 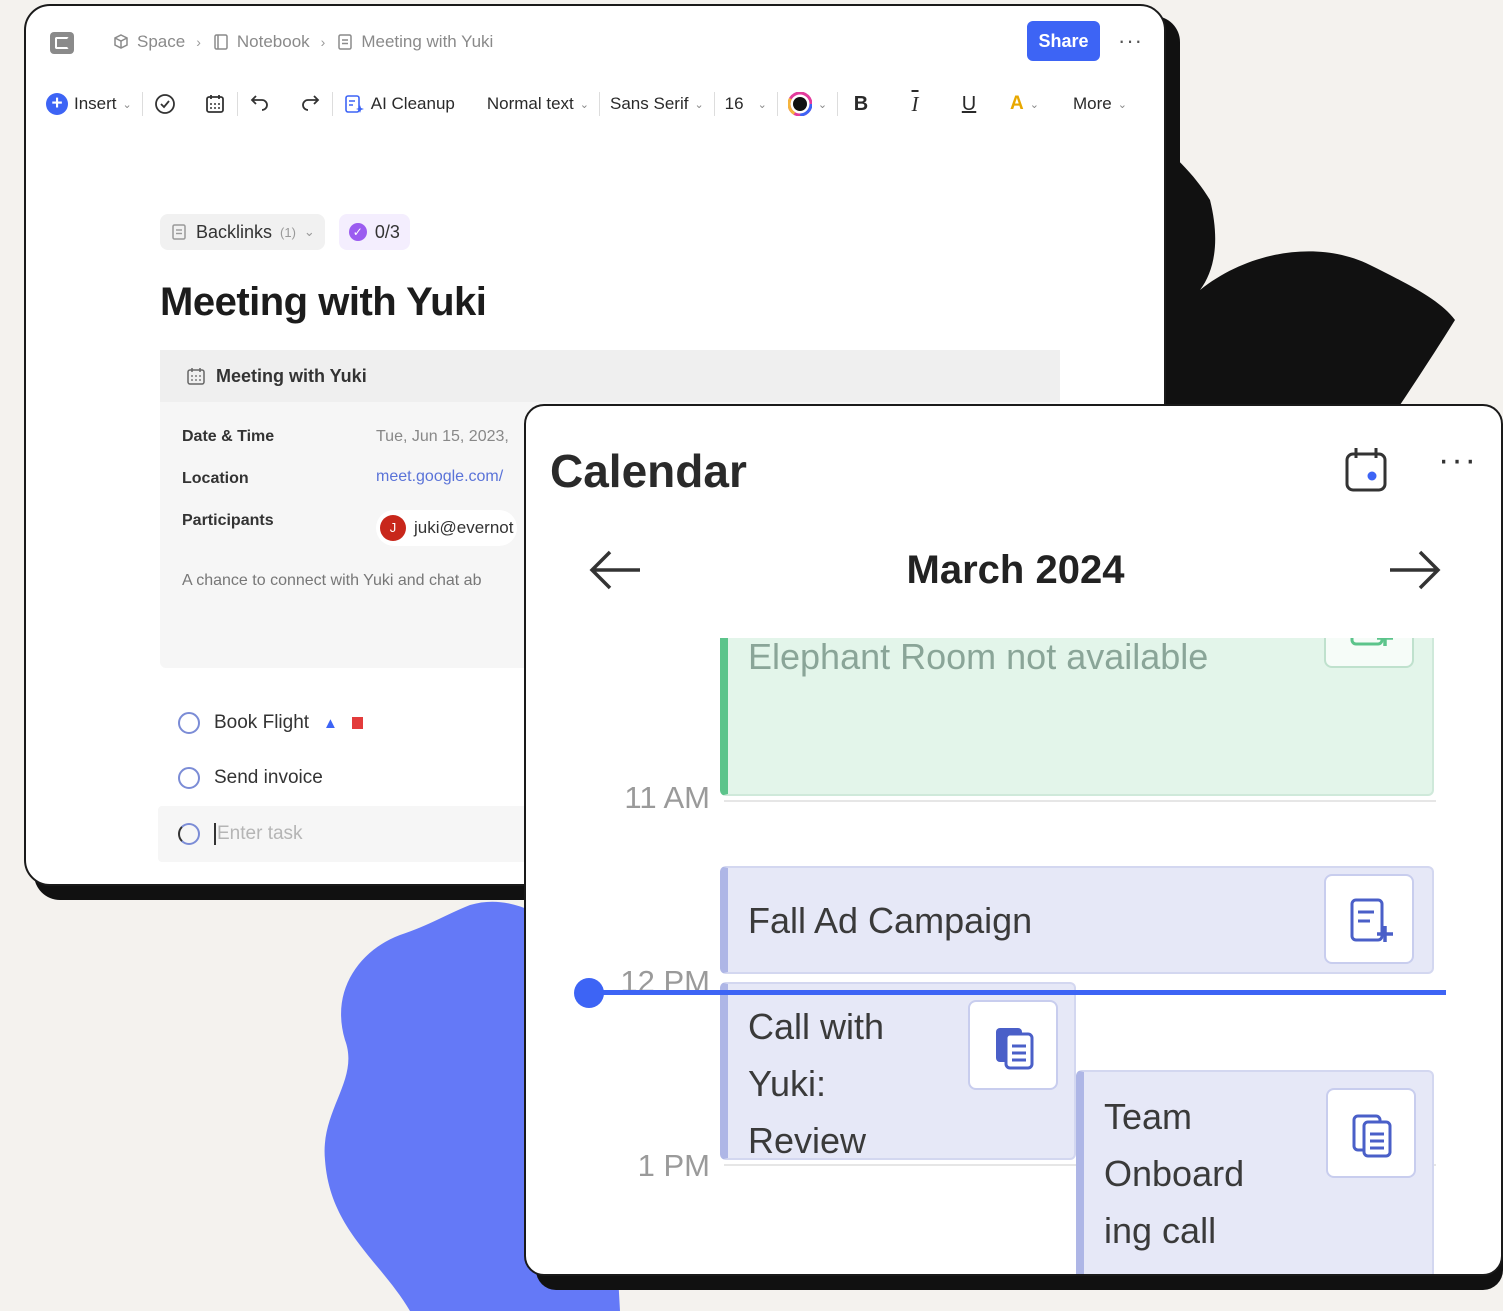 I want to click on event-title-line: Yuki:, so click(x=787, y=1083).